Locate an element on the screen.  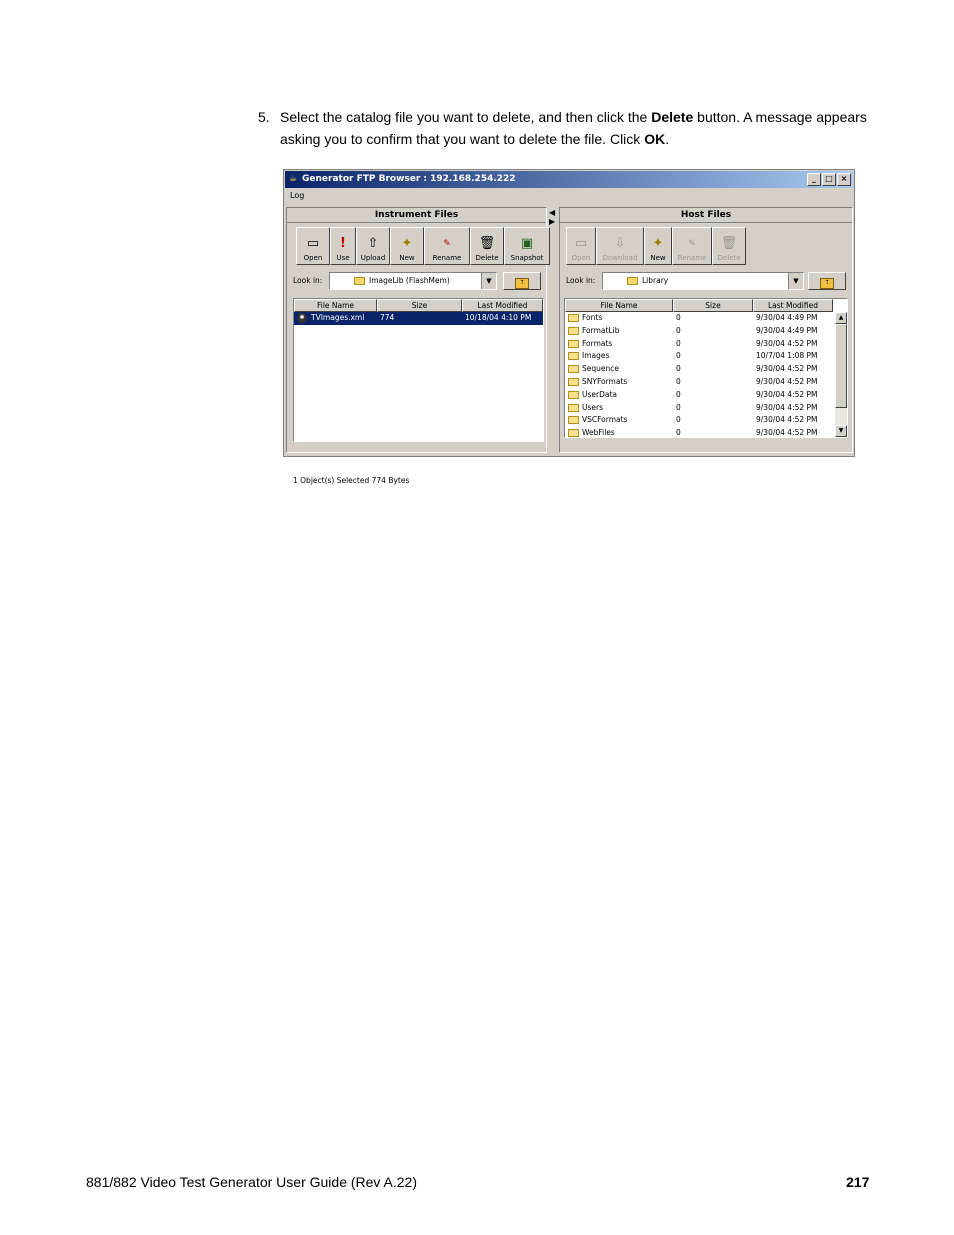
collapse-right-icon: ▶ is located at coordinates (552, 222).